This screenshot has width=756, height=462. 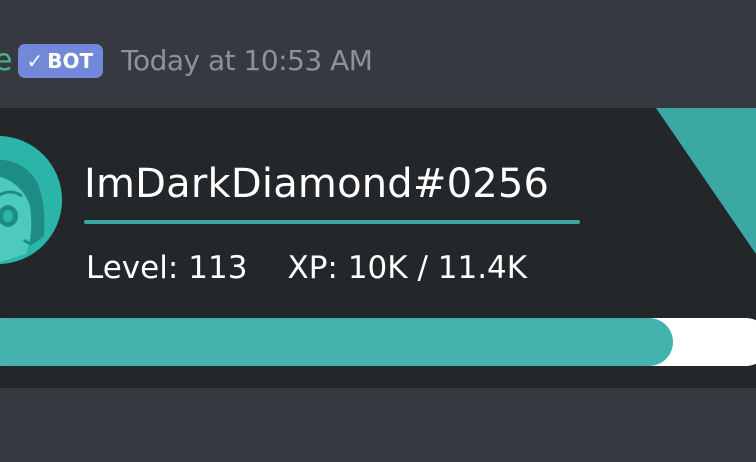 I want to click on rank-stats: Level: 113 XP: 10K / 11.4K, so click(x=306, y=268).